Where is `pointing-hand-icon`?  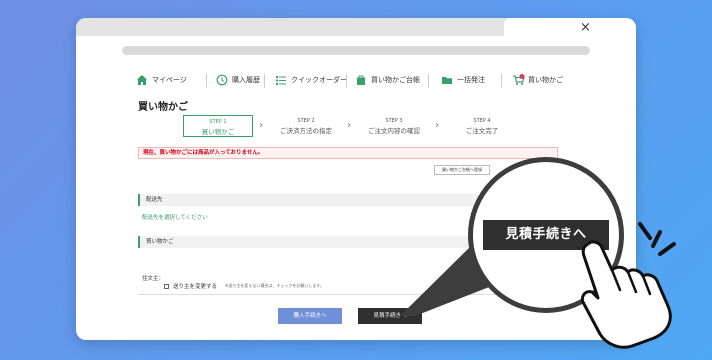 pointing-hand-icon is located at coordinates (628, 285).